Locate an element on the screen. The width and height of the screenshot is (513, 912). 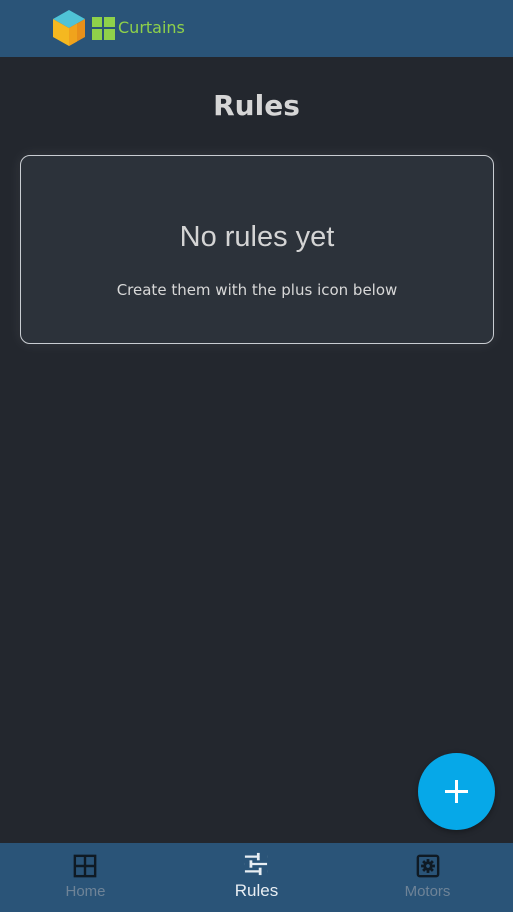
nav-label-rules: Rules is located at coordinates (256, 890).